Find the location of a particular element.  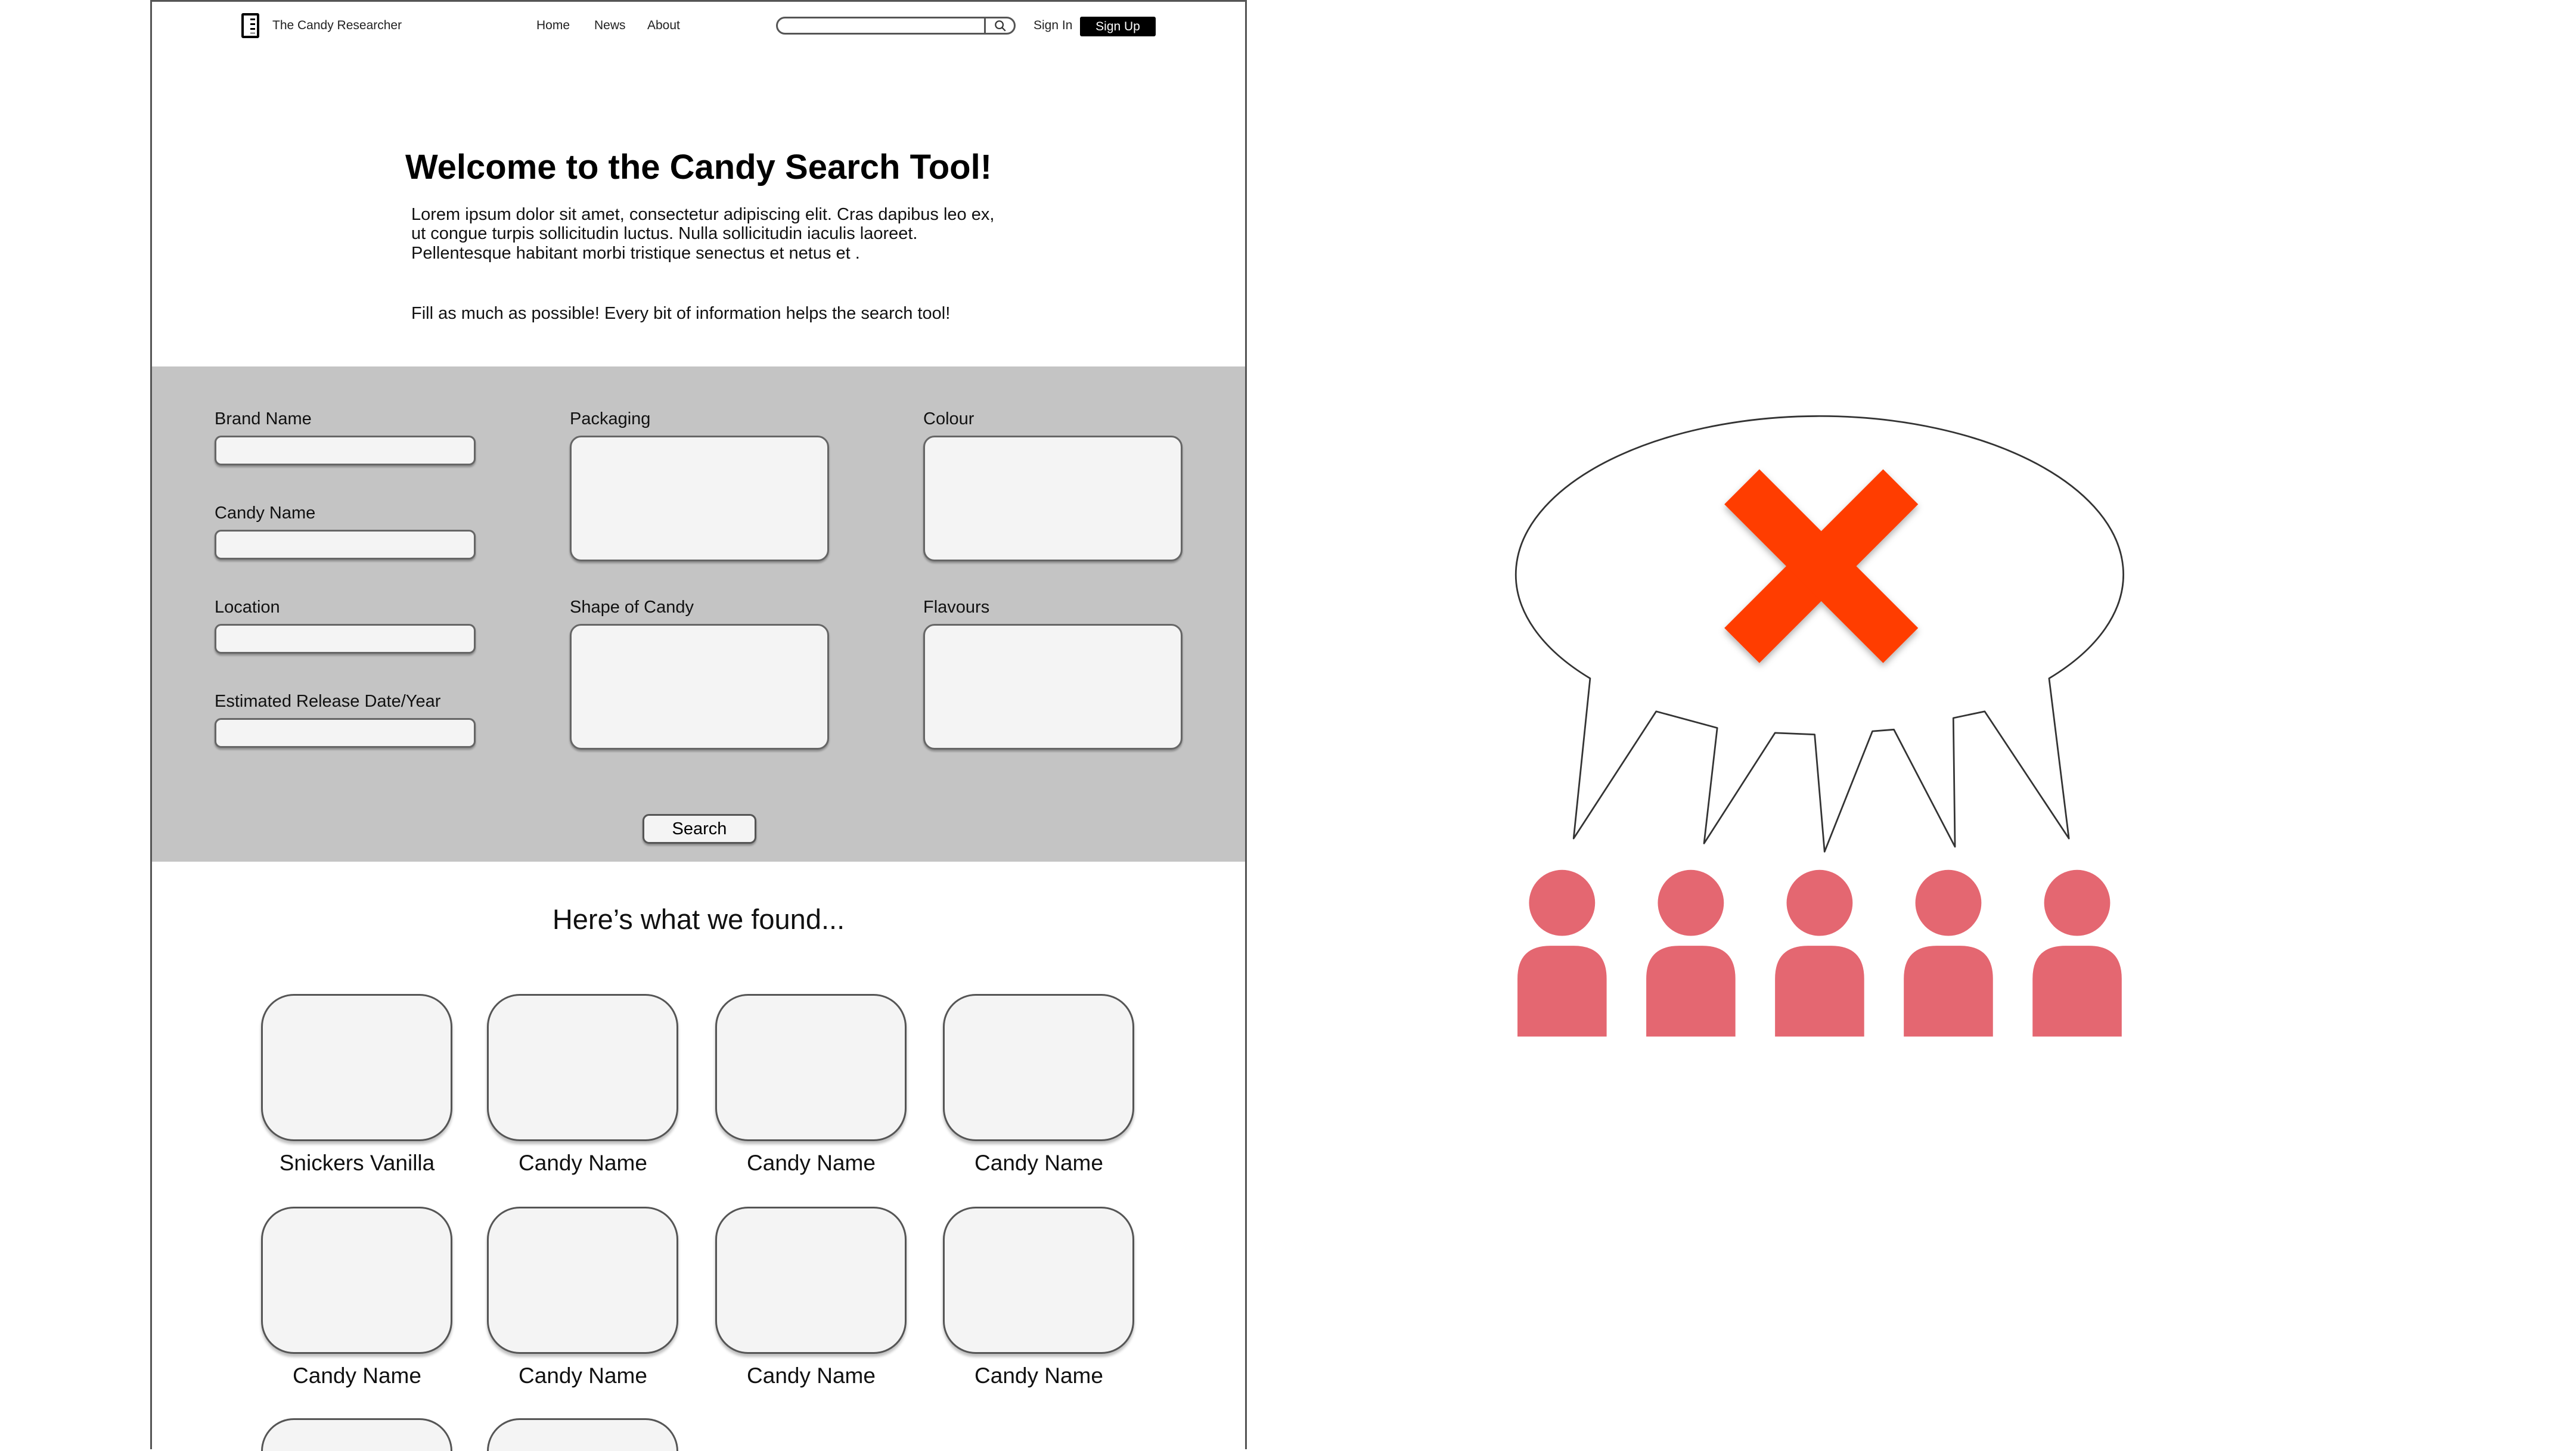

speech-bubble is located at coordinates (1819, 634).